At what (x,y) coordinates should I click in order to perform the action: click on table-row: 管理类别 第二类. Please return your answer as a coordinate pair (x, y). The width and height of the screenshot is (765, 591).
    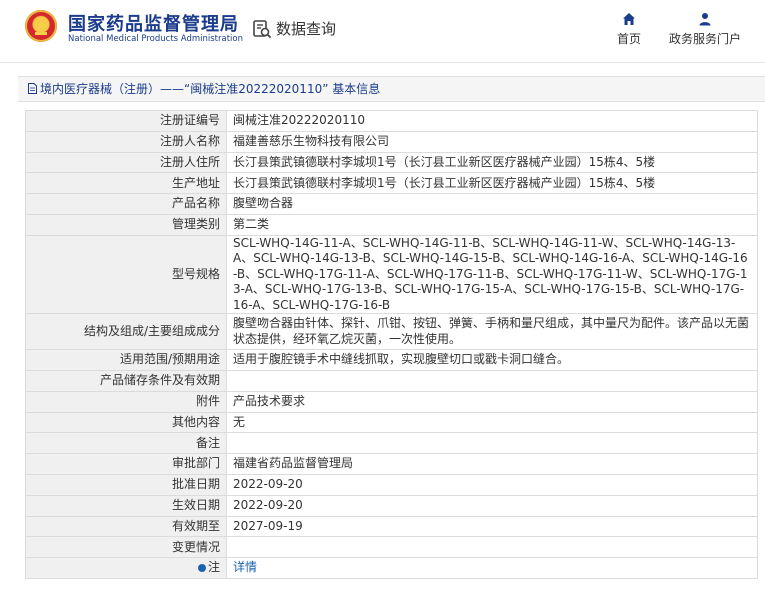
    Looking at the image, I should click on (391, 224).